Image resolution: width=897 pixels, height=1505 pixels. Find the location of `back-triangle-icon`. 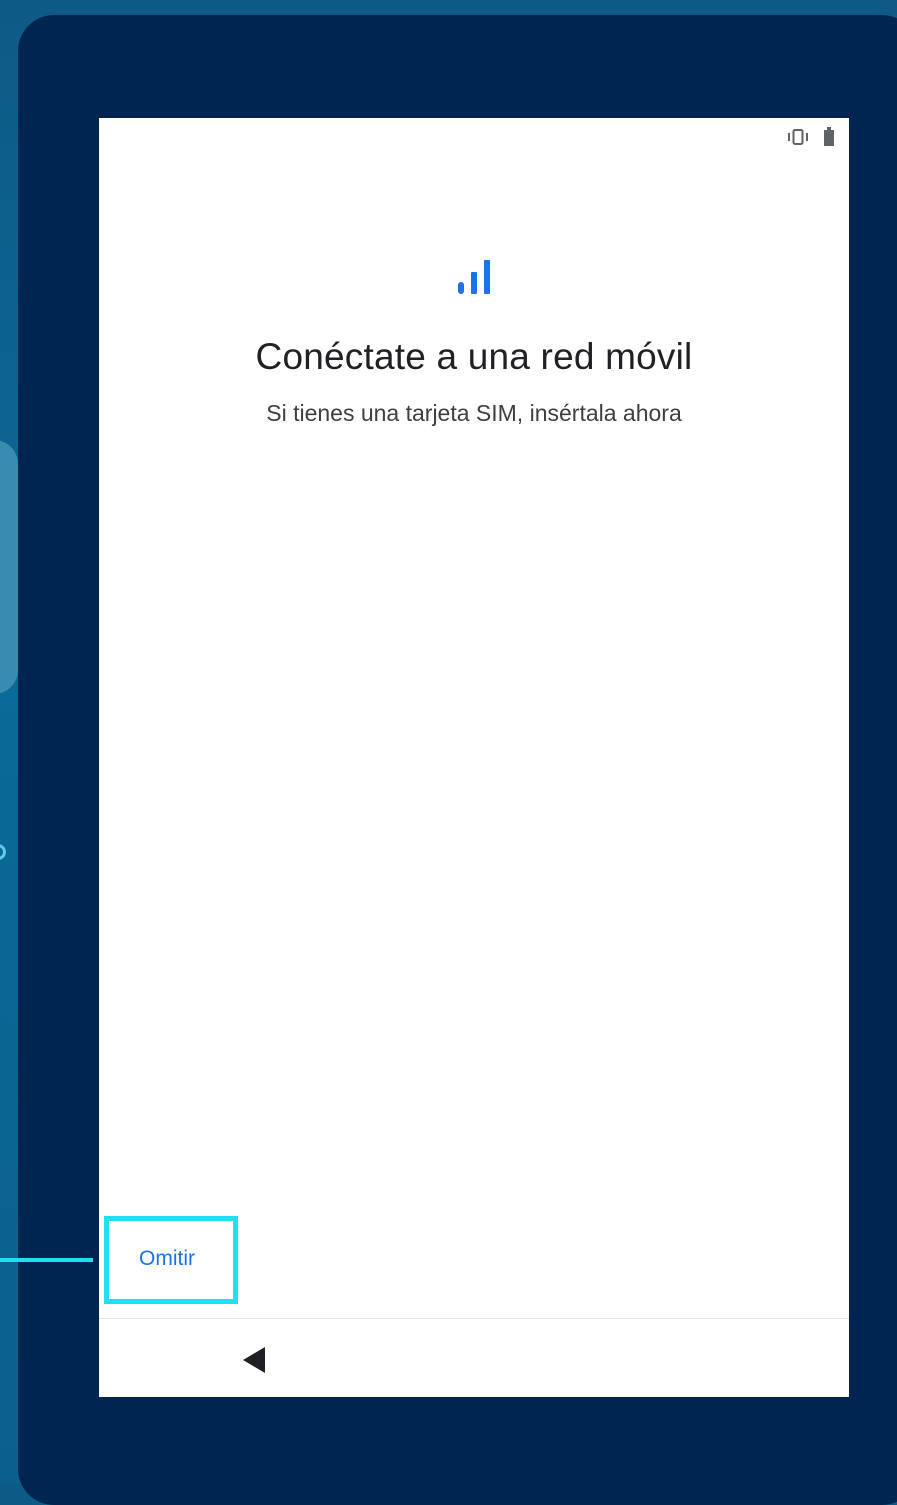

back-triangle-icon is located at coordinates (254, 1360).